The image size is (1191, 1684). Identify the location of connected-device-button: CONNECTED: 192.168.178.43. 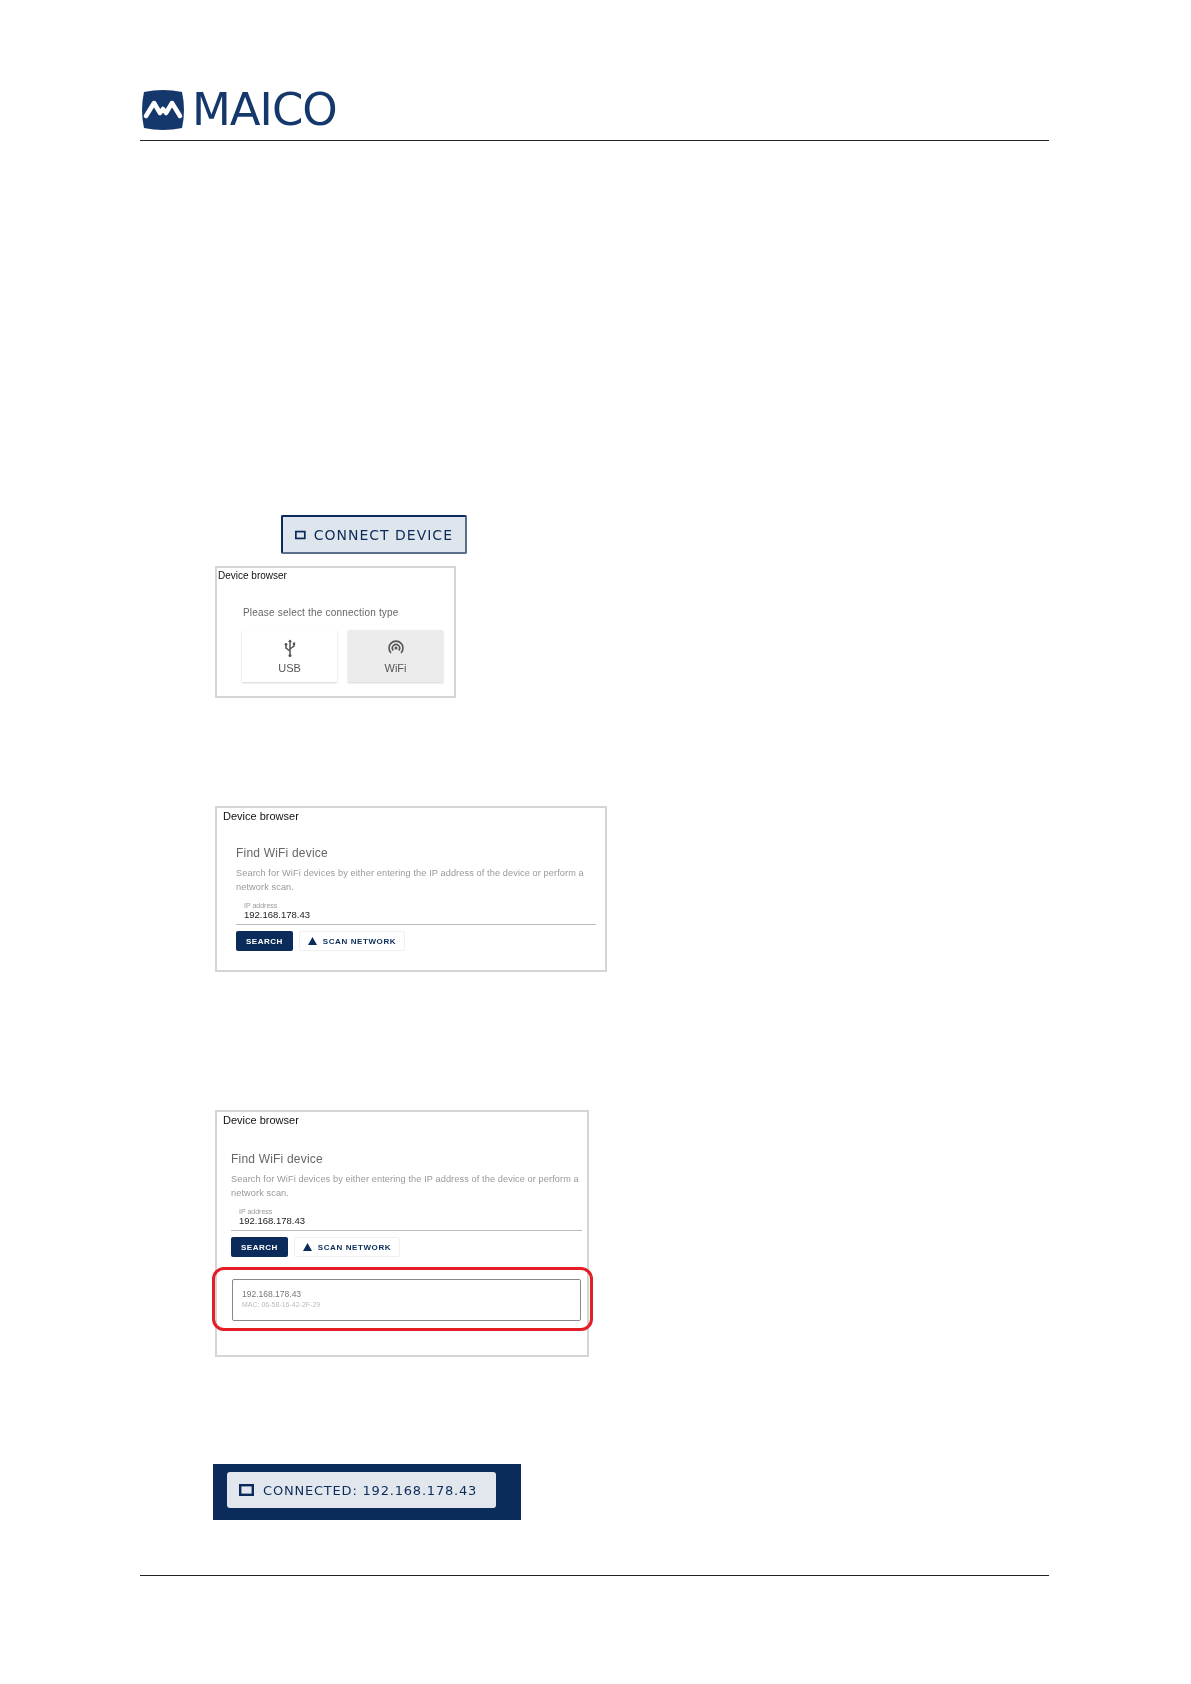
(361, 1490).